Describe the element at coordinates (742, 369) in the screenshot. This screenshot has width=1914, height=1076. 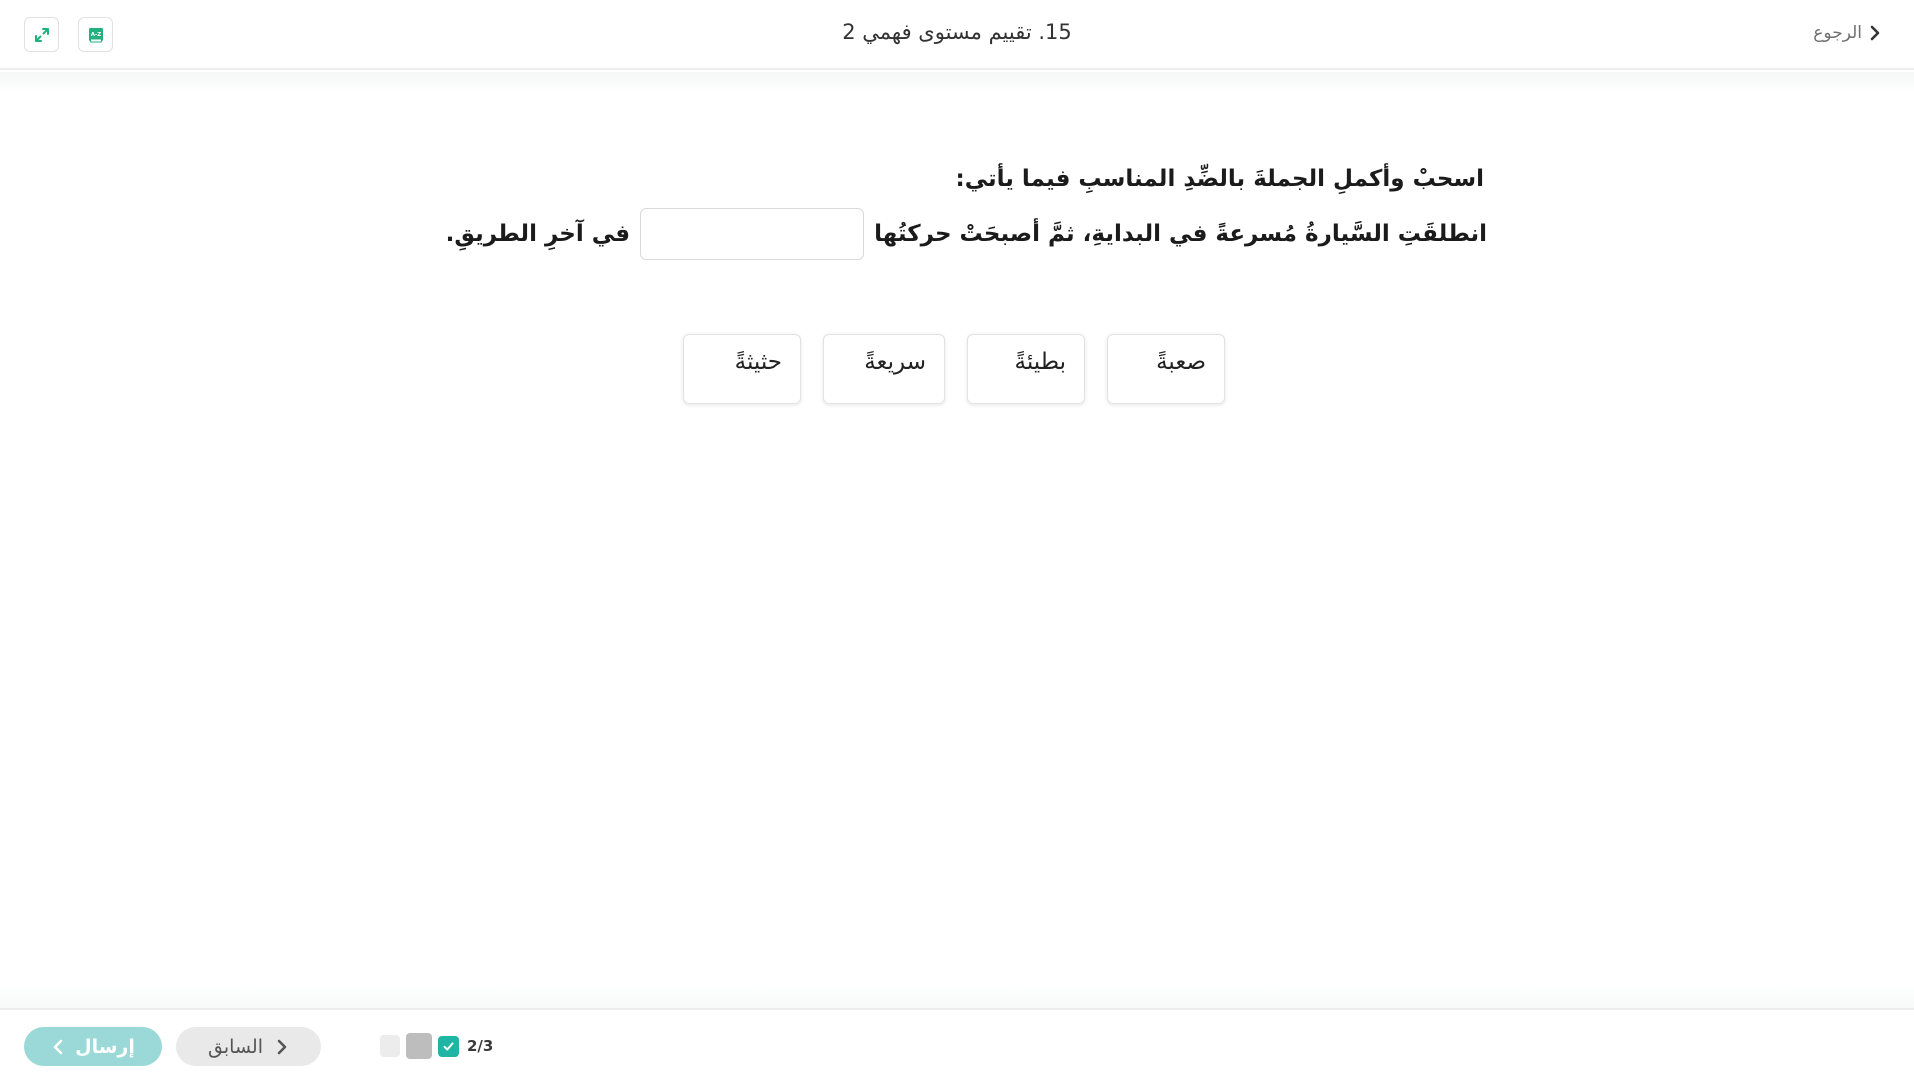
I see `option-card: حثيثةً` at that location.